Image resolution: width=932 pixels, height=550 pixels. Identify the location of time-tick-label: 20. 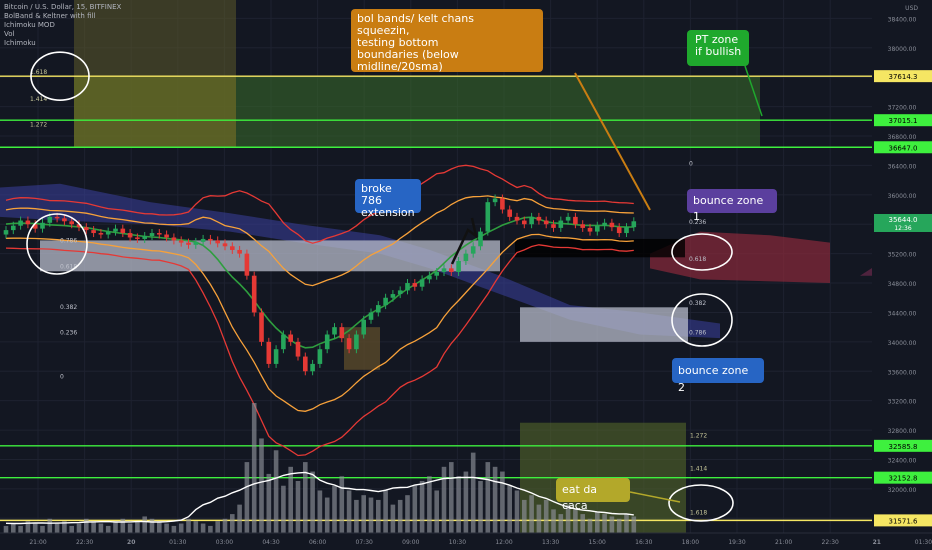
(131, 542).